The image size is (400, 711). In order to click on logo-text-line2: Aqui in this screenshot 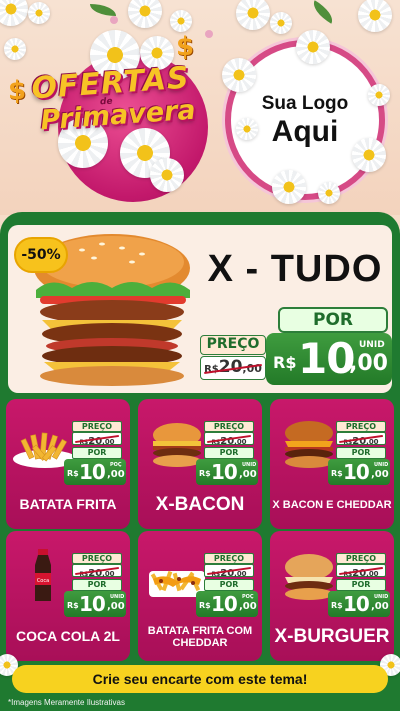, I will do `click(305, 131)`.